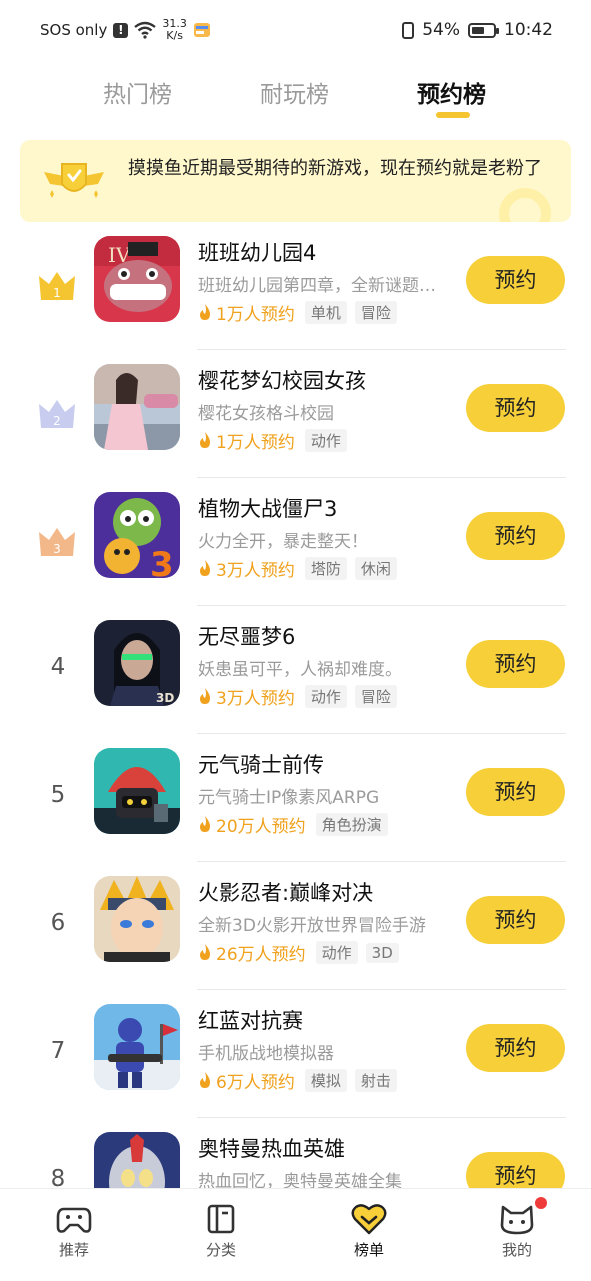 This screenshot has height=1281, width=591. What do you see at coordinates (325, 312) in the screenshot?
I see `genre-tag: 单机` at bounding box center [325, 312].